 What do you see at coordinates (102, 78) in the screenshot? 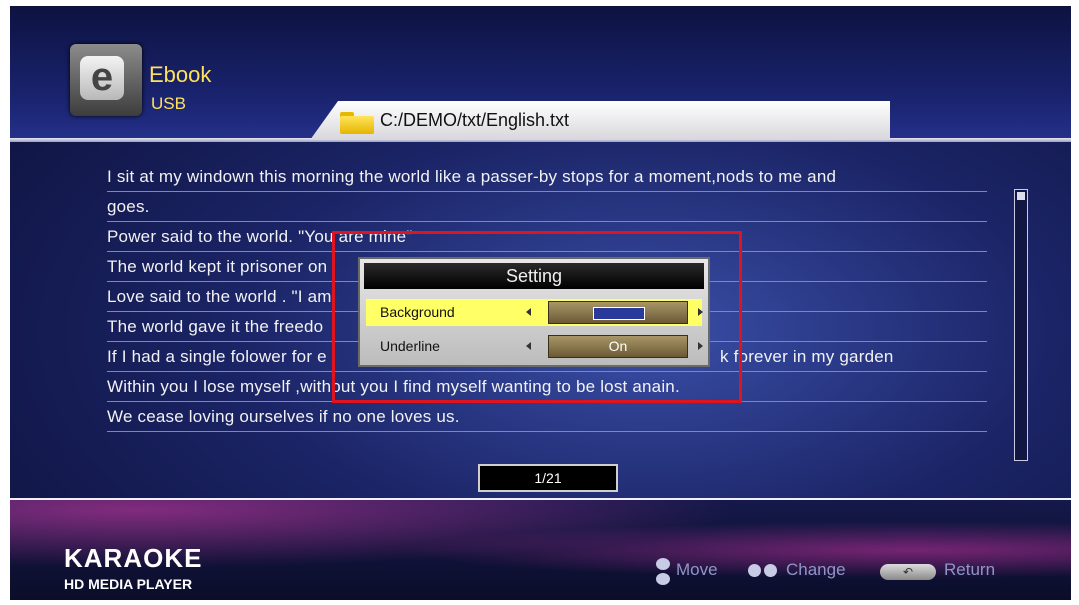
I see `ebook-letter-icon: e` at bounding box center [102, 78].